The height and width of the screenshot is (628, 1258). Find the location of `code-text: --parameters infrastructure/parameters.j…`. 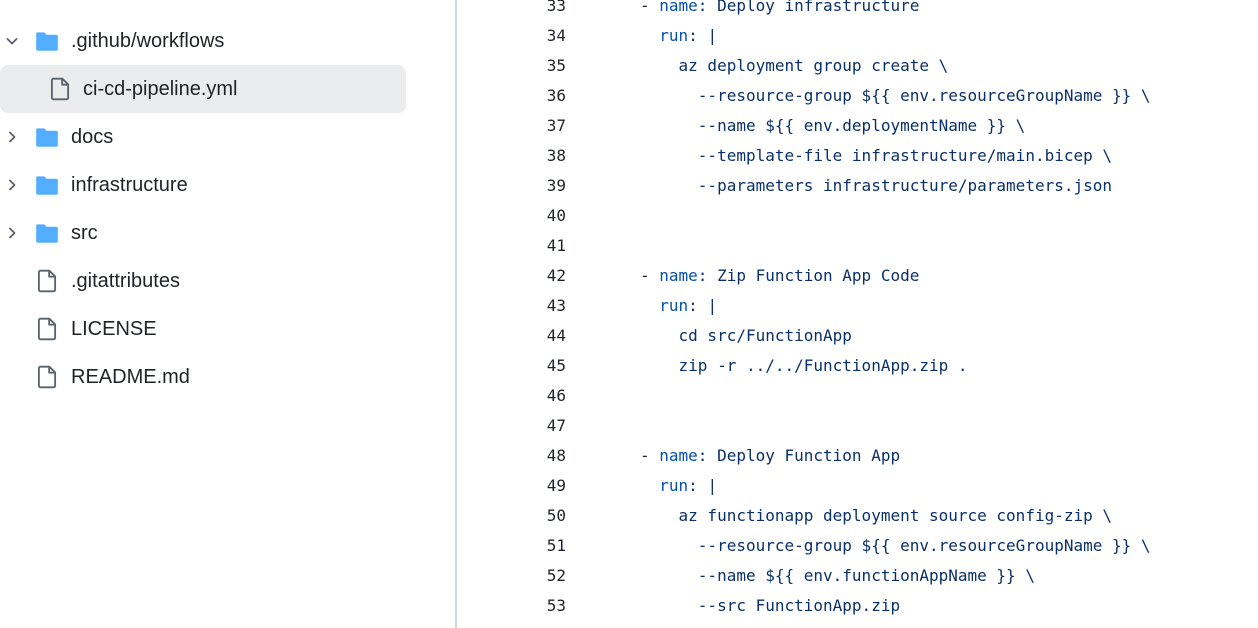

code-text: --parameters infrastructure/parameters.j… is located at coordinates (876, 186).